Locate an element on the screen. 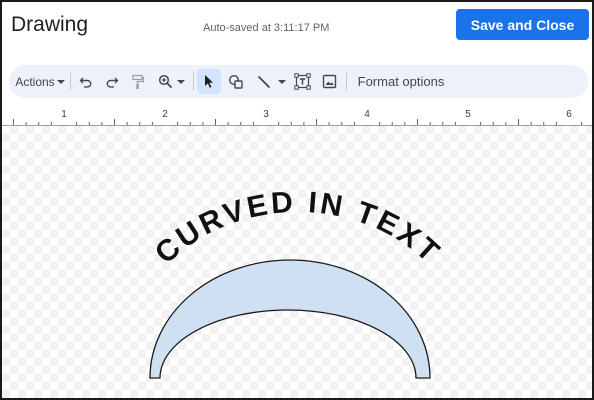 The width and height of the screenshot is (594, 400). drawing-toolbar: Actions Format options is located at coordinates (298, 81).